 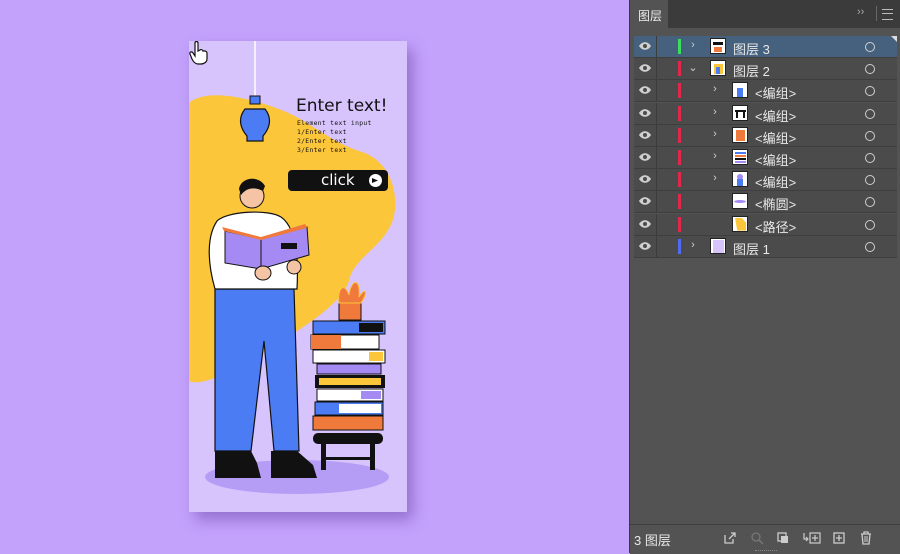 What do you see at coordinates (765, 14) in the screenshot?
I see `panel-tabbar: 图层 ››` at bounding box center [765, 14].